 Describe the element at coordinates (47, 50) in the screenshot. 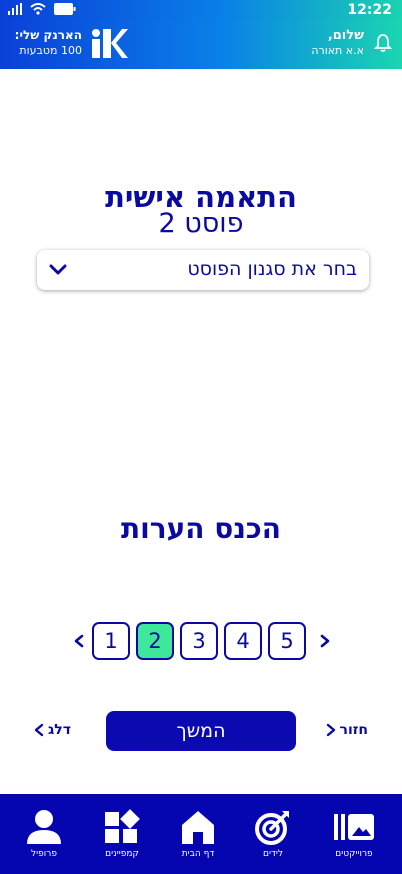

I see `wallet-balance: 100 מטבעות` at that location.